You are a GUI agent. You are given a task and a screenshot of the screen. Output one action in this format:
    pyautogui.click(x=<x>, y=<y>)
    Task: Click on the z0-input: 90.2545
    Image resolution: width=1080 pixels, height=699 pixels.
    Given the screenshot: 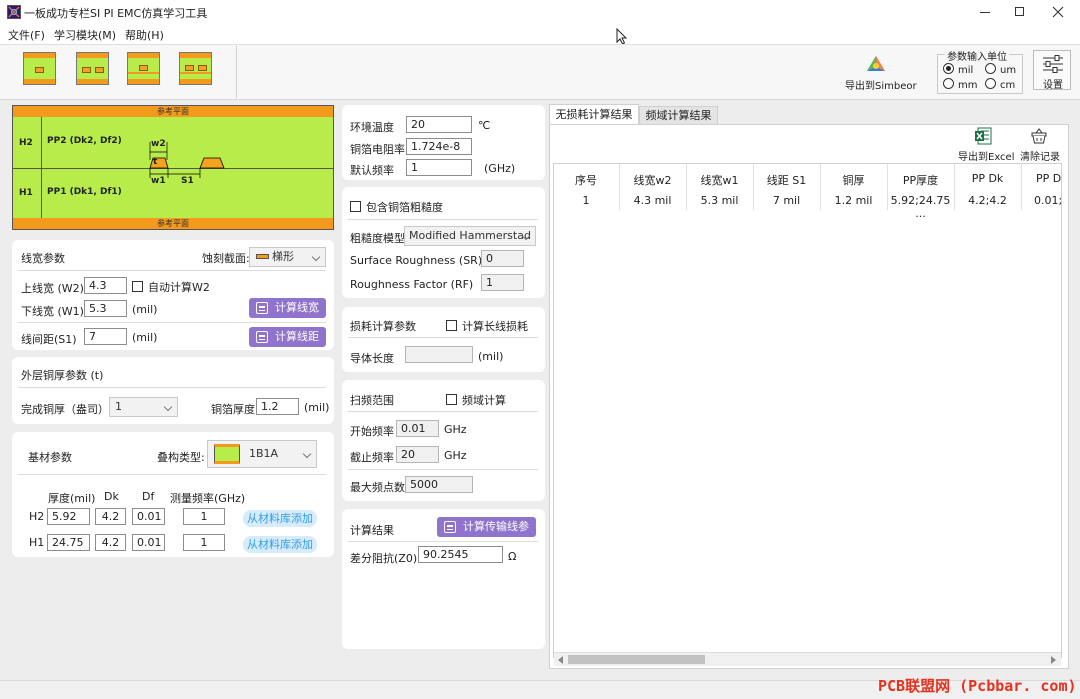 What is the action you would take?
    pyautogui.click(x=460, y=554)
    